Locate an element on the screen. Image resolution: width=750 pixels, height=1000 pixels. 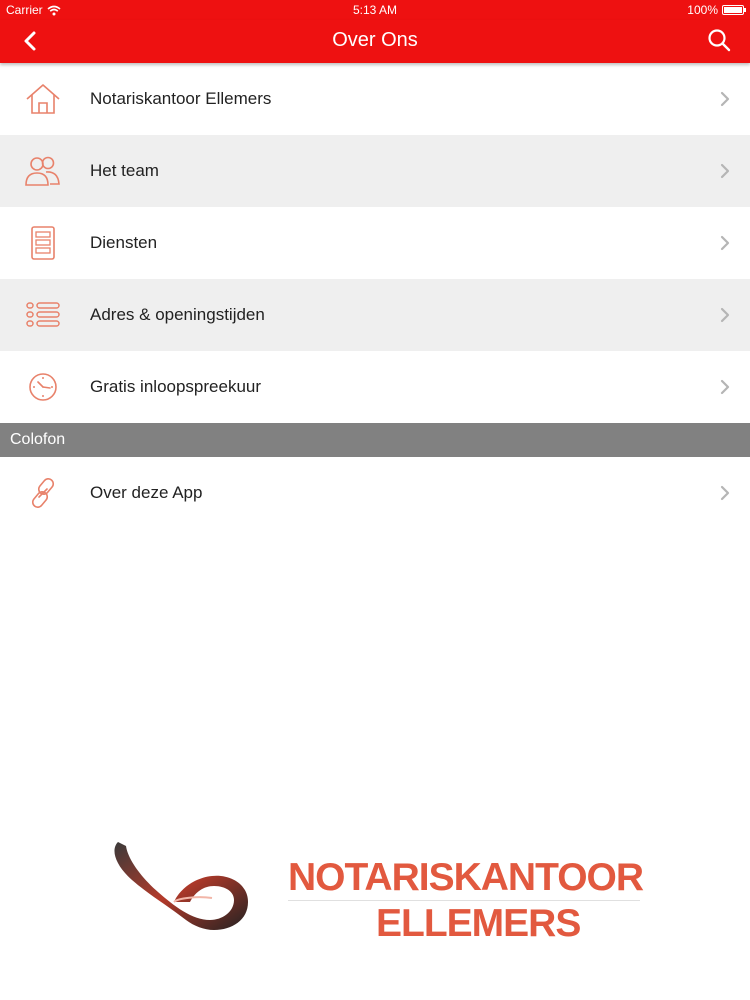
navigation-bar: Over Ons is located at coordinates (375, 41).